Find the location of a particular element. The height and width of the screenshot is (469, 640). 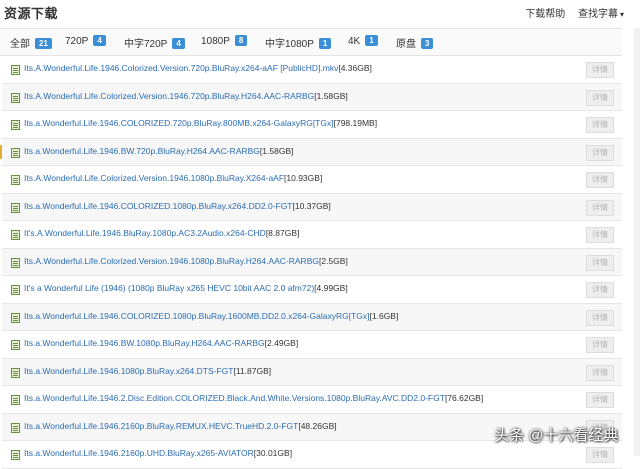

filter-4k: 4K 1 is located at coordinates (363, 41).